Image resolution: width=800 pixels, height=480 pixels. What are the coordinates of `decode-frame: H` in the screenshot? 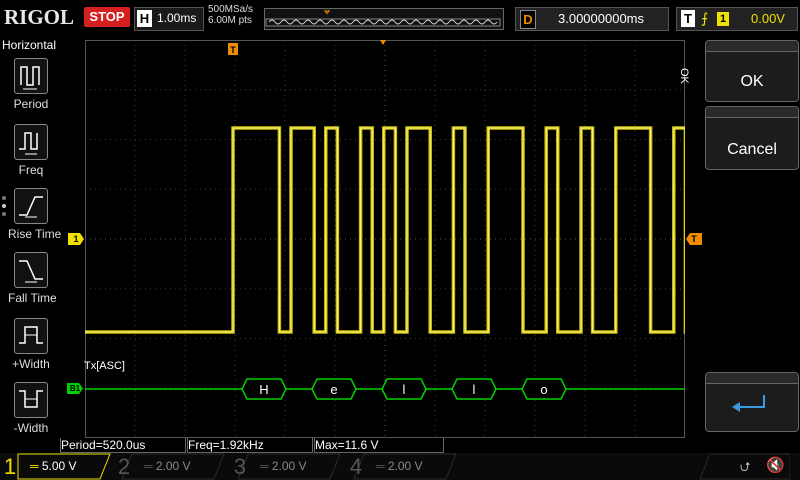 It's located at (264, 389).